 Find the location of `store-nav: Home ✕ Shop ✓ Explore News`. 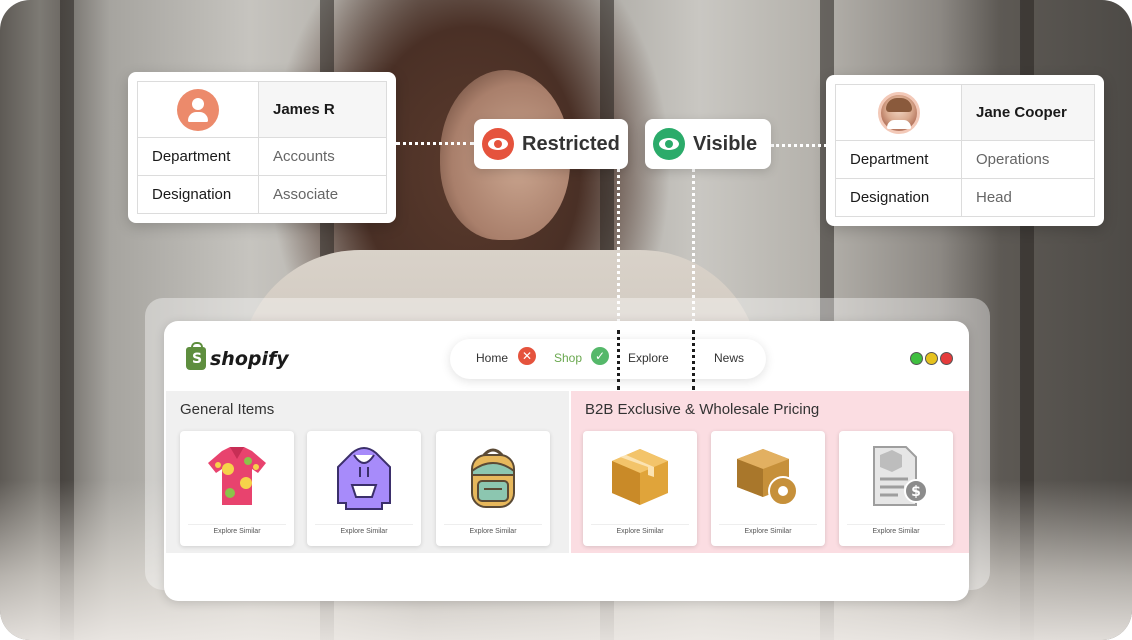

store-nav: Home ✕ Shop ✓ Explore News is located at coordinates (608, 359).